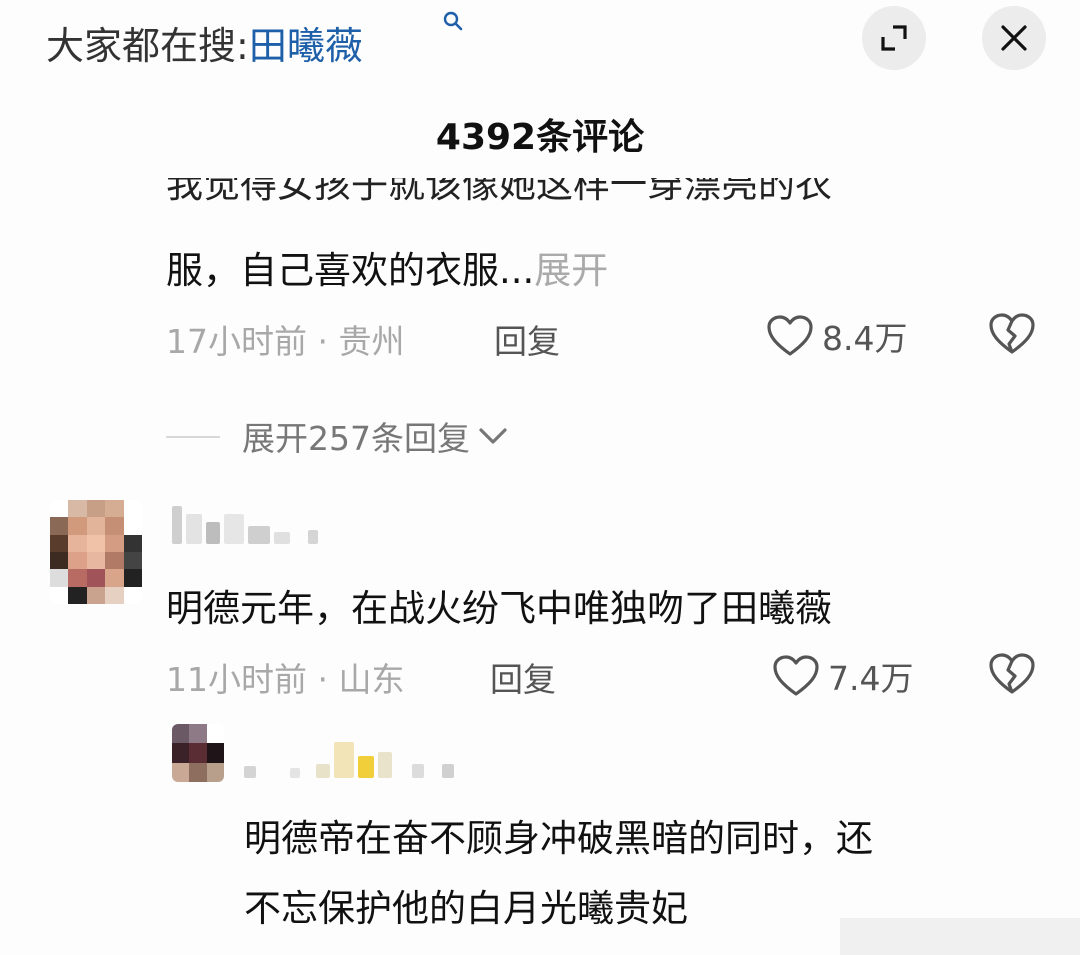 The height and width of the screenshot is (955, 1080). I want to click on search-keyword-link: 田曦薇, so click(306, 42).